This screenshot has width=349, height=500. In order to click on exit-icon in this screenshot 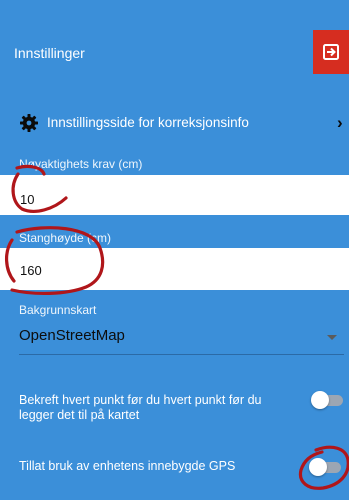, I will do `click(331, 52)`.